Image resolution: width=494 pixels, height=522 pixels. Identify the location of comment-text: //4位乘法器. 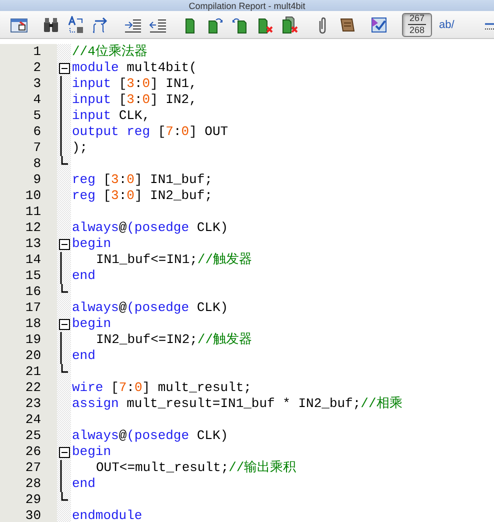
(110, 51).